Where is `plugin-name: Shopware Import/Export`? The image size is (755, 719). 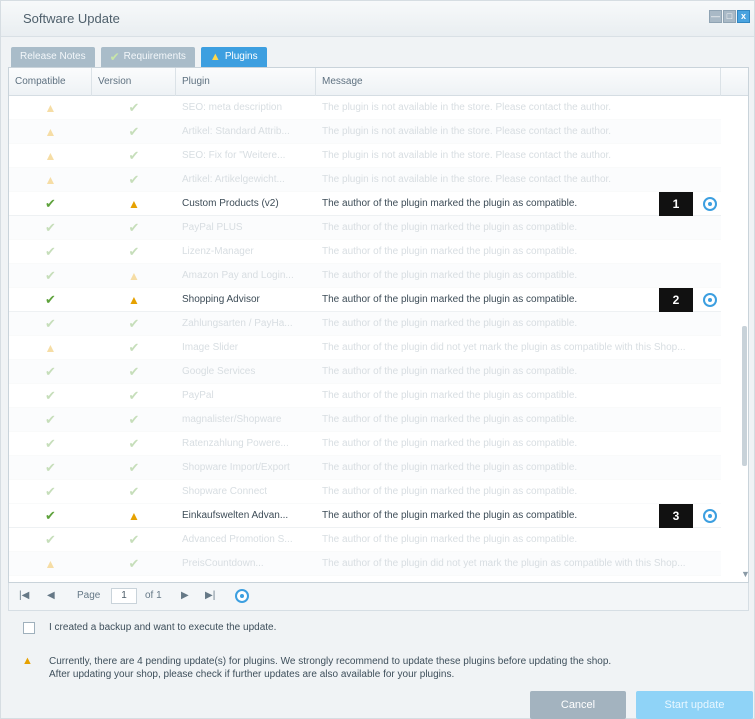
plugin-name: Shopware Import/Export is located at coordinates (236, 467).